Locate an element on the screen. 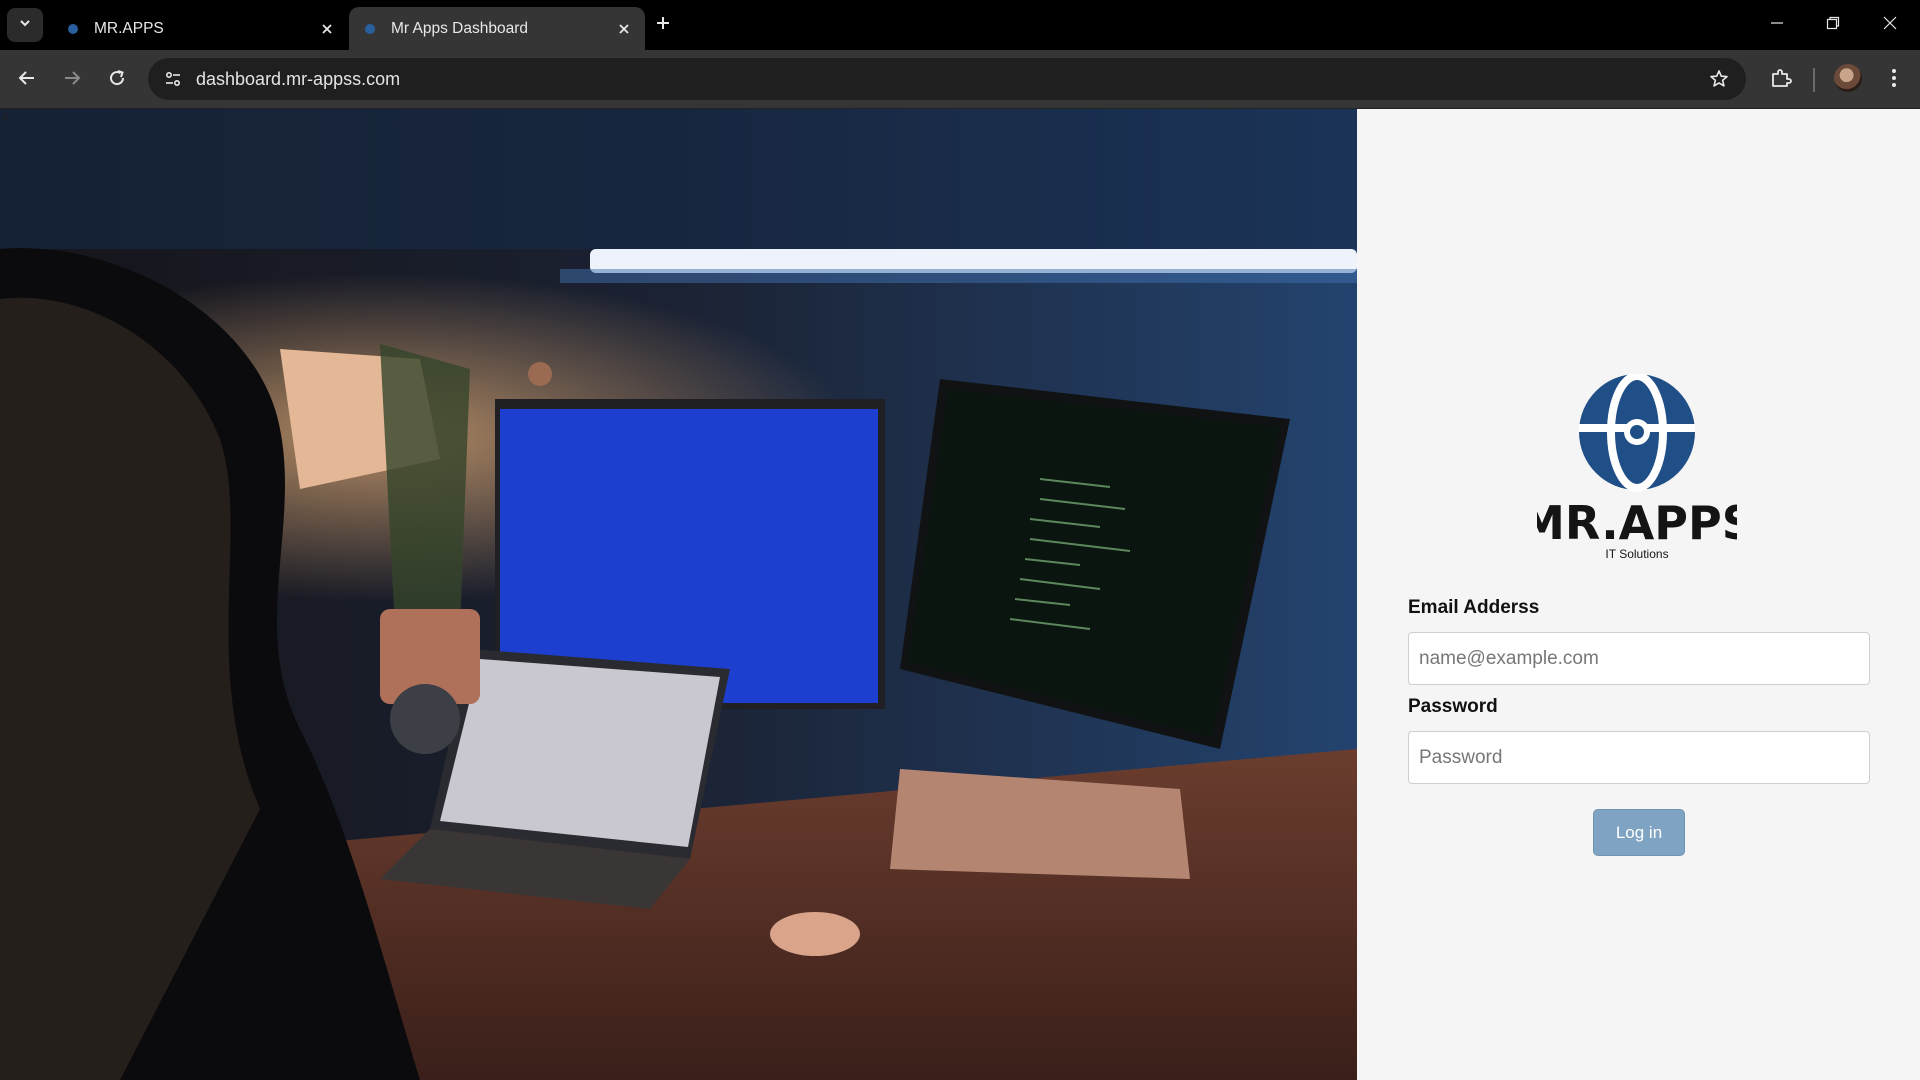 The width and height of the screenshot is (1920, 1080). kebab-menu-icon is located at coordinates (1894, 80).